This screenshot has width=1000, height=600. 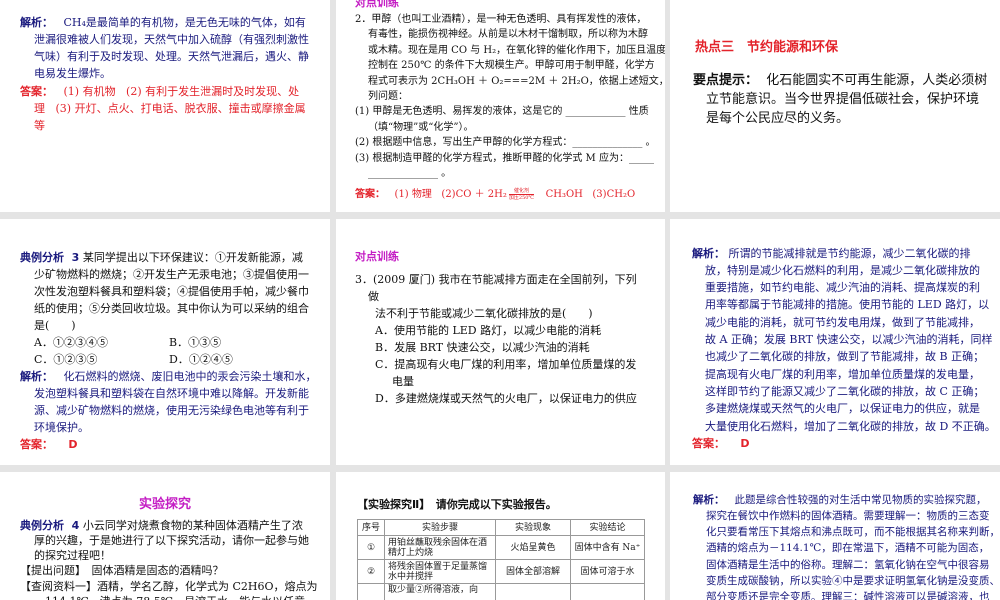 What do you see at coordinates (505, 143) in the screenshot?
I see `text-line: (2) 根据题中信息，写出生产甲醇的化学方程式：______________ 。` at bounding box center [505, 143].